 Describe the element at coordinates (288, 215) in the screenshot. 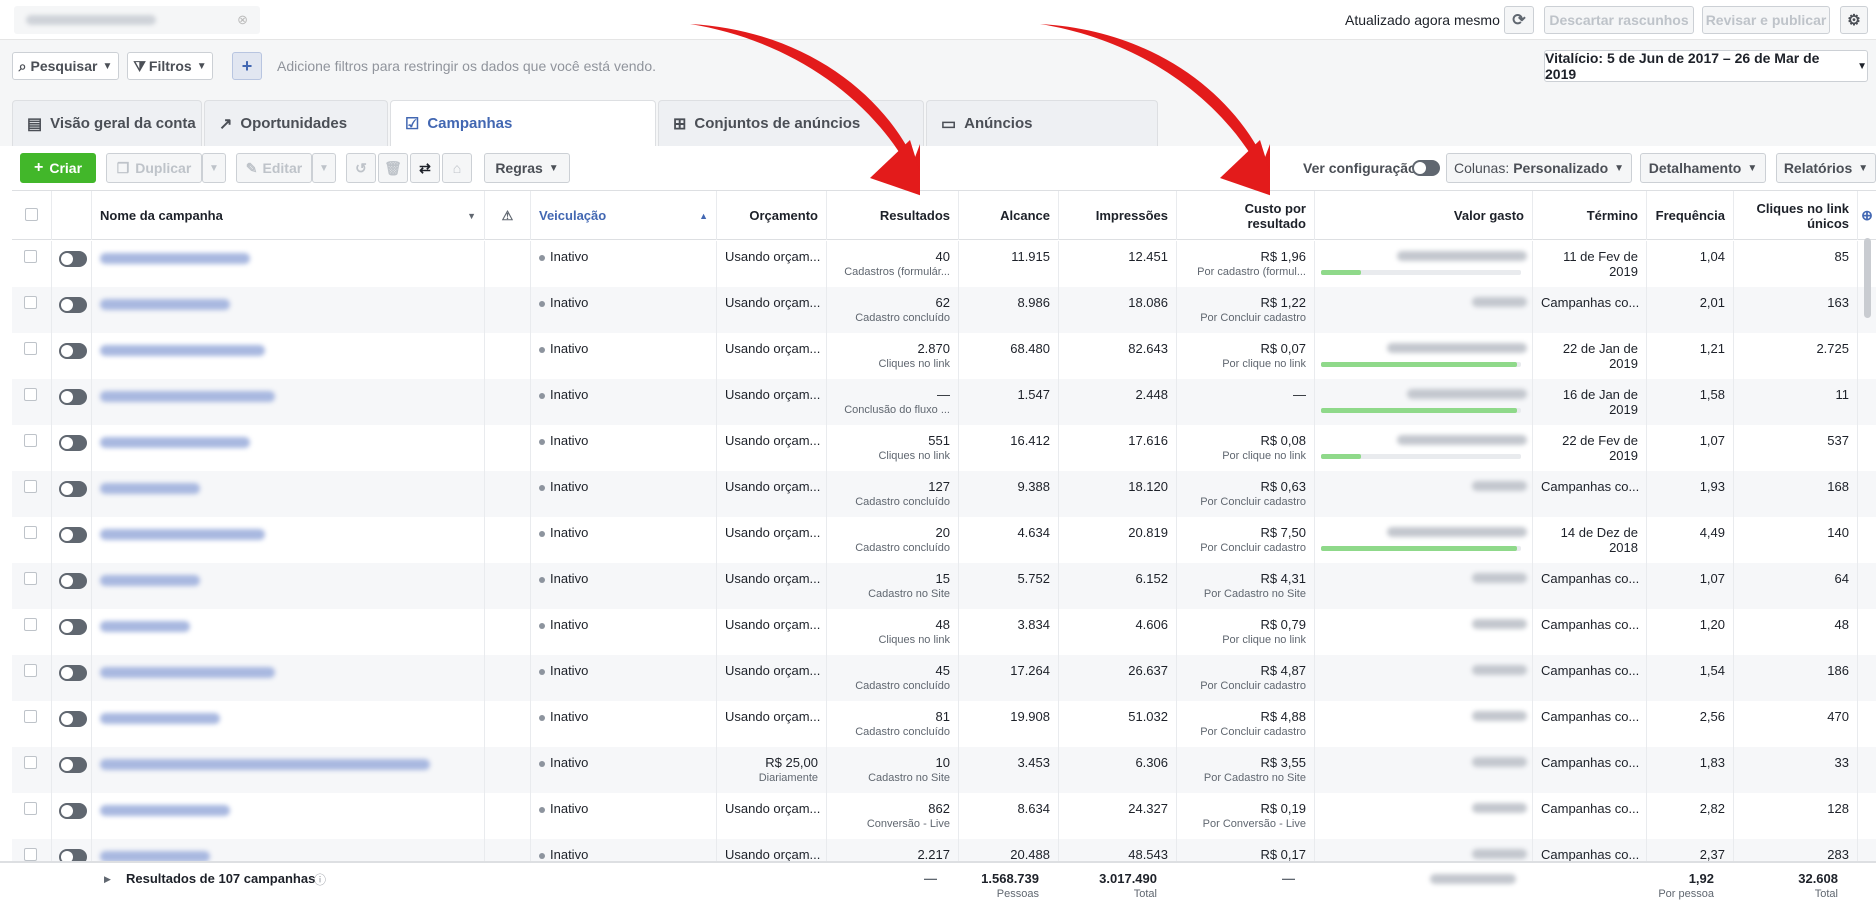

I see `column-header-name: Nome da campanha ▼` at that location.